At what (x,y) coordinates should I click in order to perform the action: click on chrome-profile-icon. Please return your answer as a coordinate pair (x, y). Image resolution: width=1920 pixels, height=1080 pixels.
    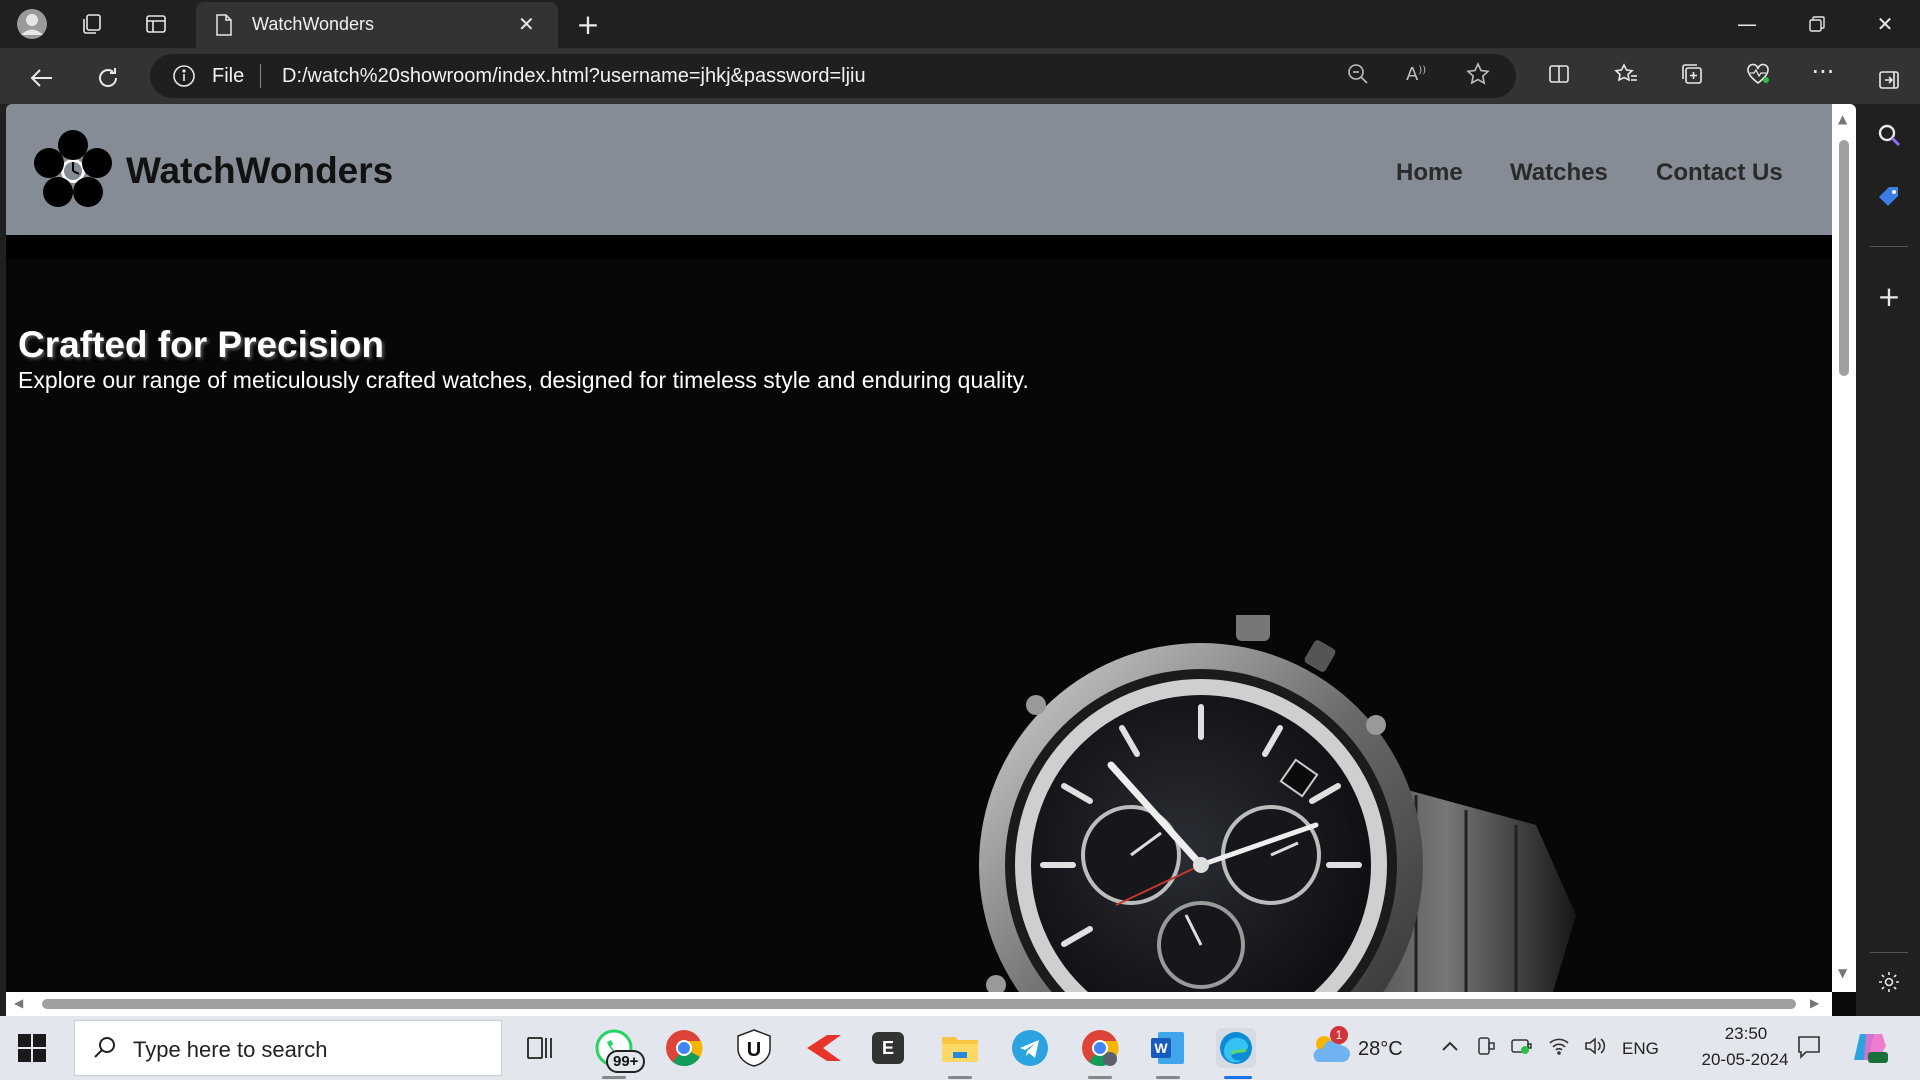
    Looking at the image, I should click on (1100, 1048).